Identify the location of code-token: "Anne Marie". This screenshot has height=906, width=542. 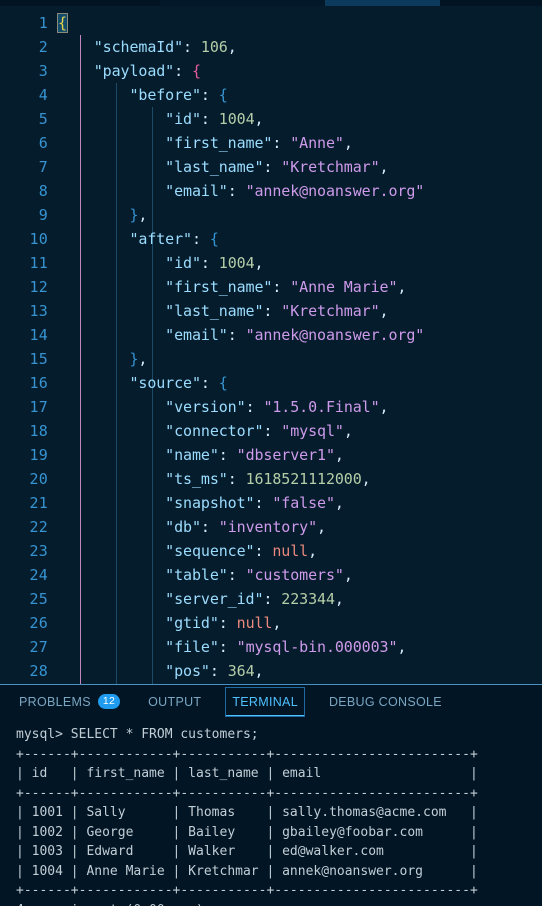
(344, 287).